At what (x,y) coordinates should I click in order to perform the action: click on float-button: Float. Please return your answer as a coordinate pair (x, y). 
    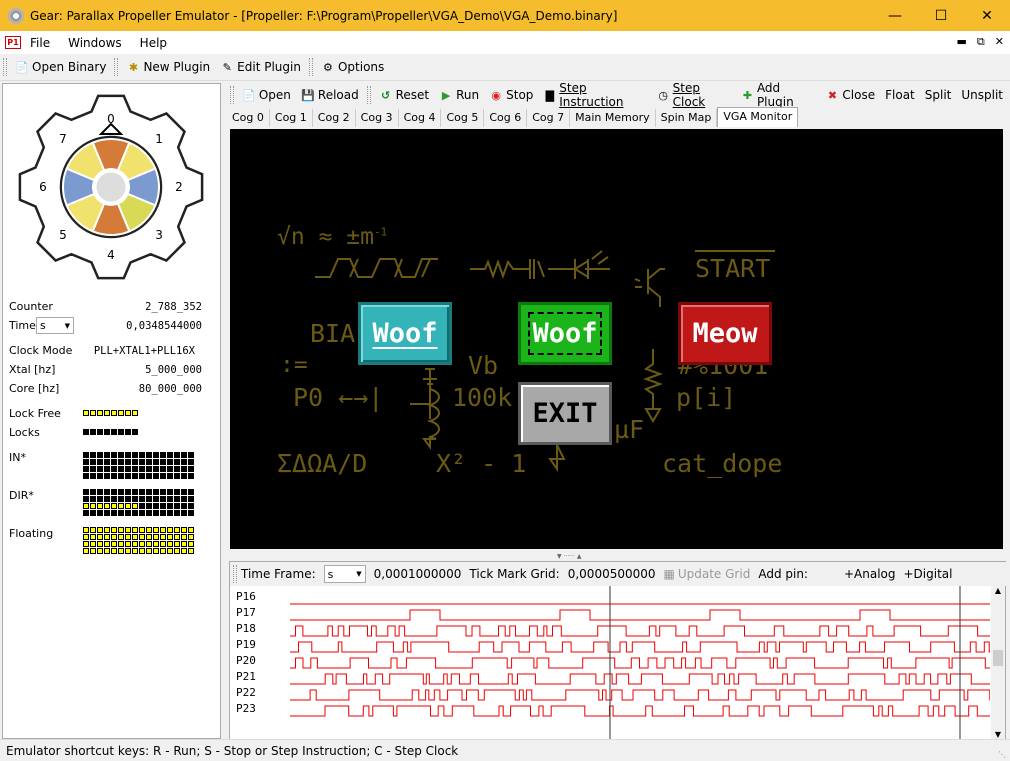
    Looking at the image, I should click on (900, 95).